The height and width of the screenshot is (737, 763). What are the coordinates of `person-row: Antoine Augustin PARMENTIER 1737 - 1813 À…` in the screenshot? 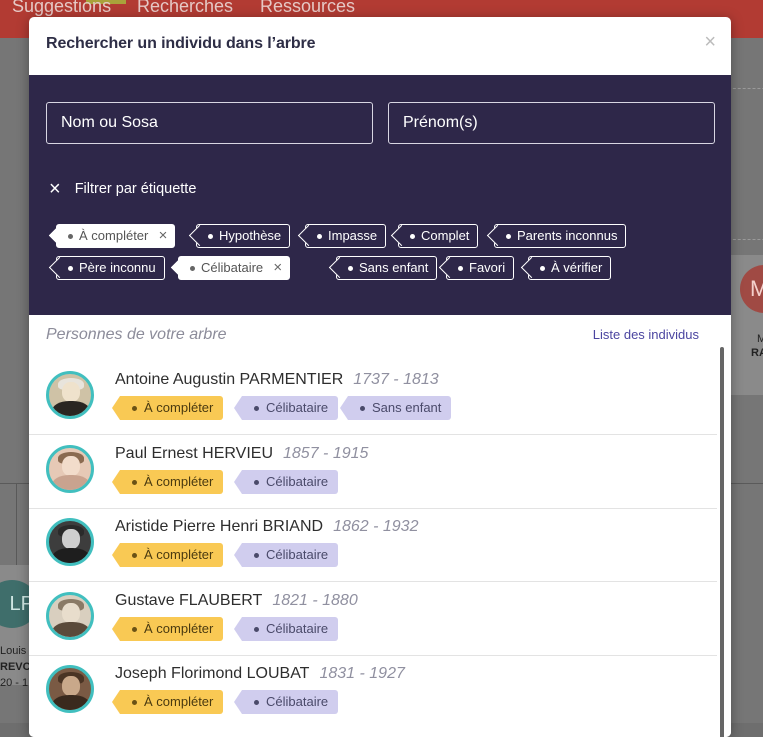 It's located at (373, 398).